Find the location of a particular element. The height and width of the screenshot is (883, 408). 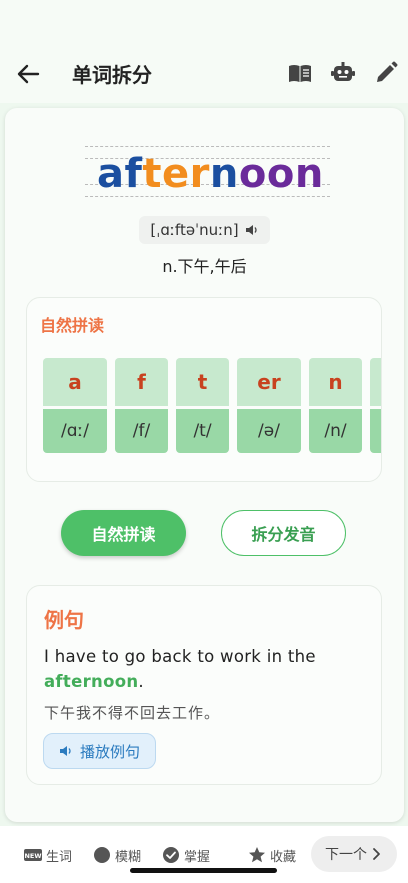

favorite-button: 收藏 is located at coordinates (272, 855).